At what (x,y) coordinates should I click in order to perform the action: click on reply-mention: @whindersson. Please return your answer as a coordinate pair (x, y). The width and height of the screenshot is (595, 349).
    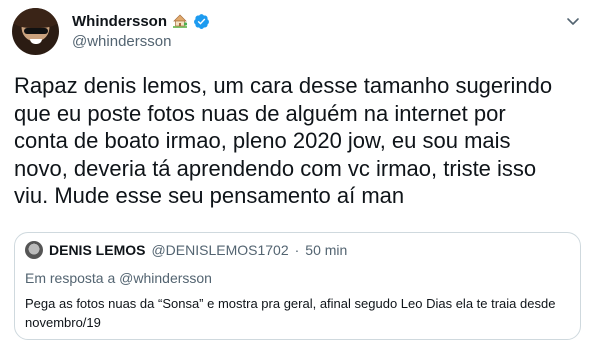
    Looking at the image, I should click on (165, 278).